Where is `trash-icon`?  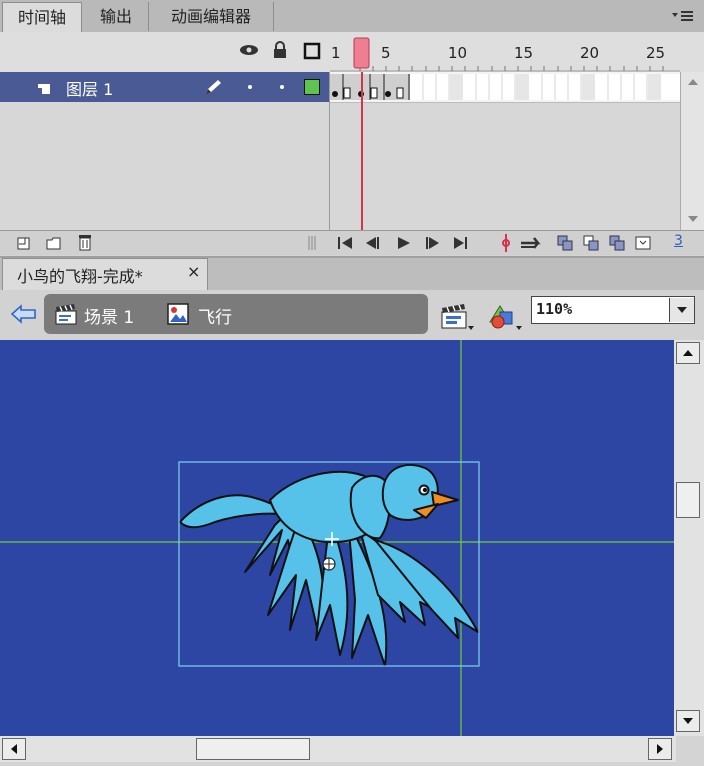 trash-icon is located at coordinates (85, 242).